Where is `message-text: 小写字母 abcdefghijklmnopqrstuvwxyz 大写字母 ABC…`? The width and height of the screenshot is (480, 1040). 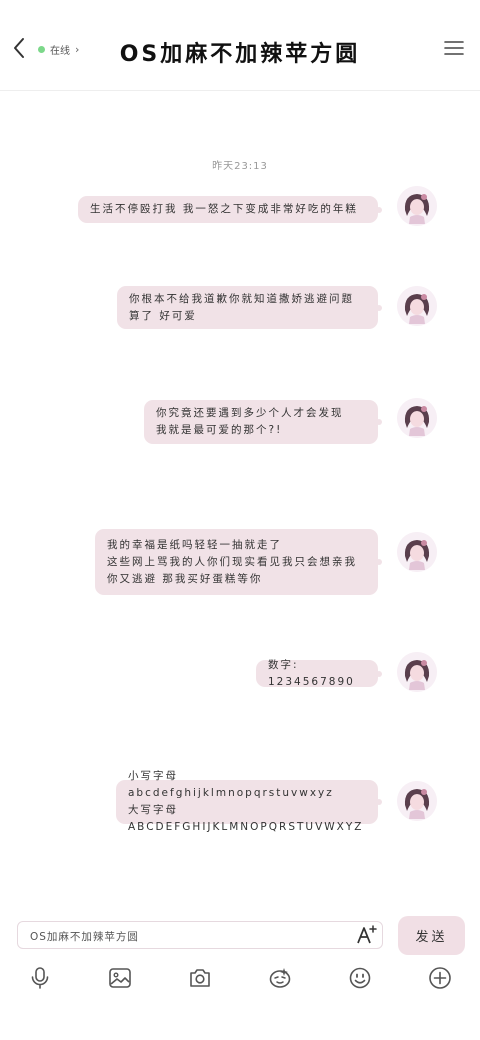 message-text: 小写字母 abcdefghijklmnopqrstuvwxyz 大写字母 ABC… is located at coordinates (246, 801).